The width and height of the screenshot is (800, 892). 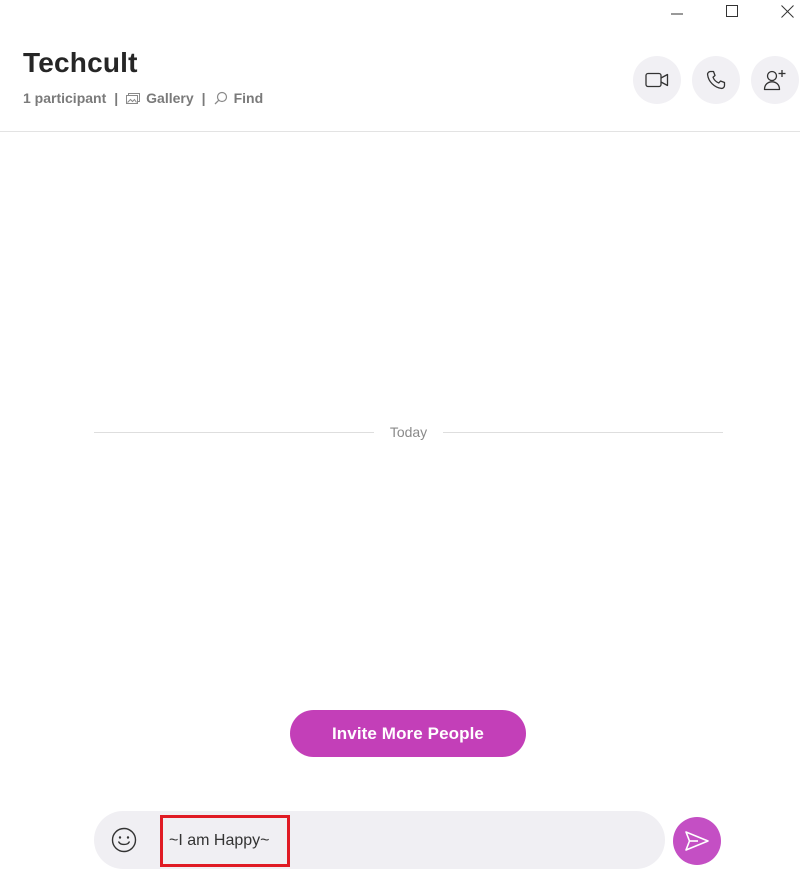 What do you see at coordinates (248, 98) in the screenshot?
I see `find-label: Find` at bounding box center [248, 98].